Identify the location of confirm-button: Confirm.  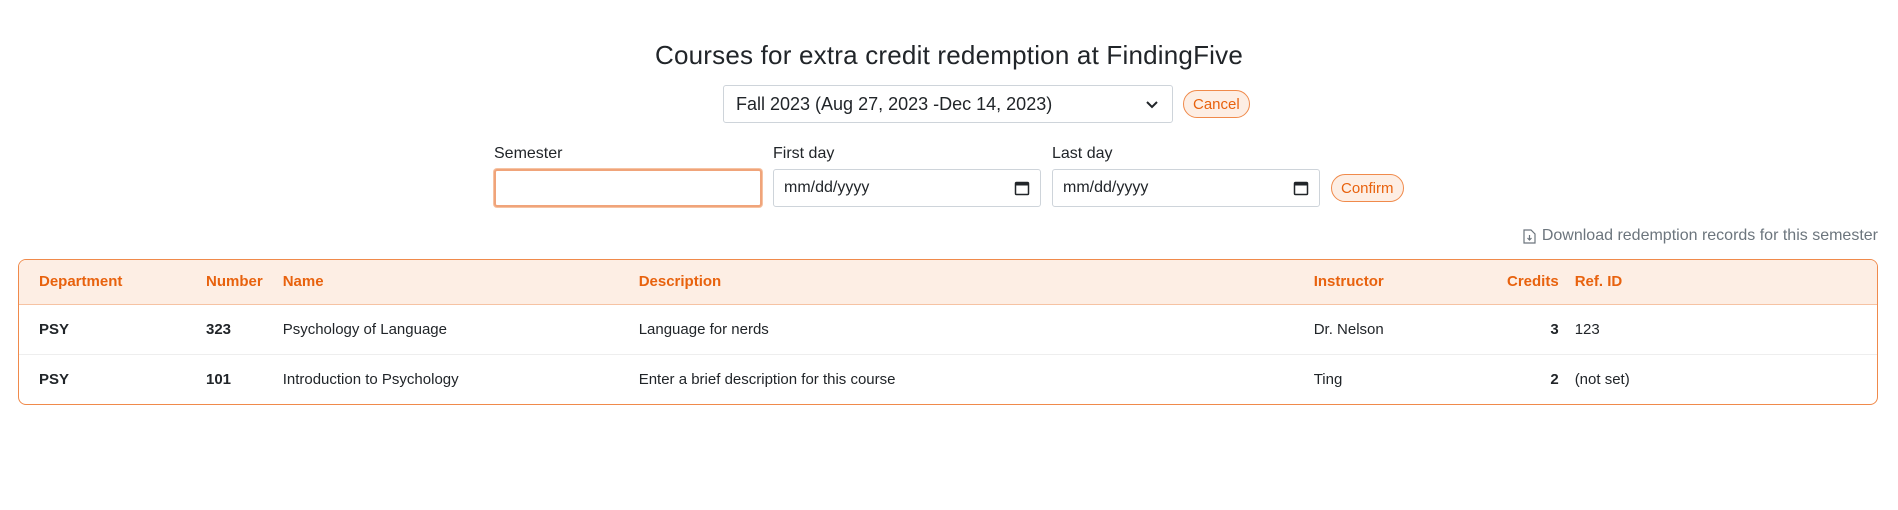
(1367, 188).